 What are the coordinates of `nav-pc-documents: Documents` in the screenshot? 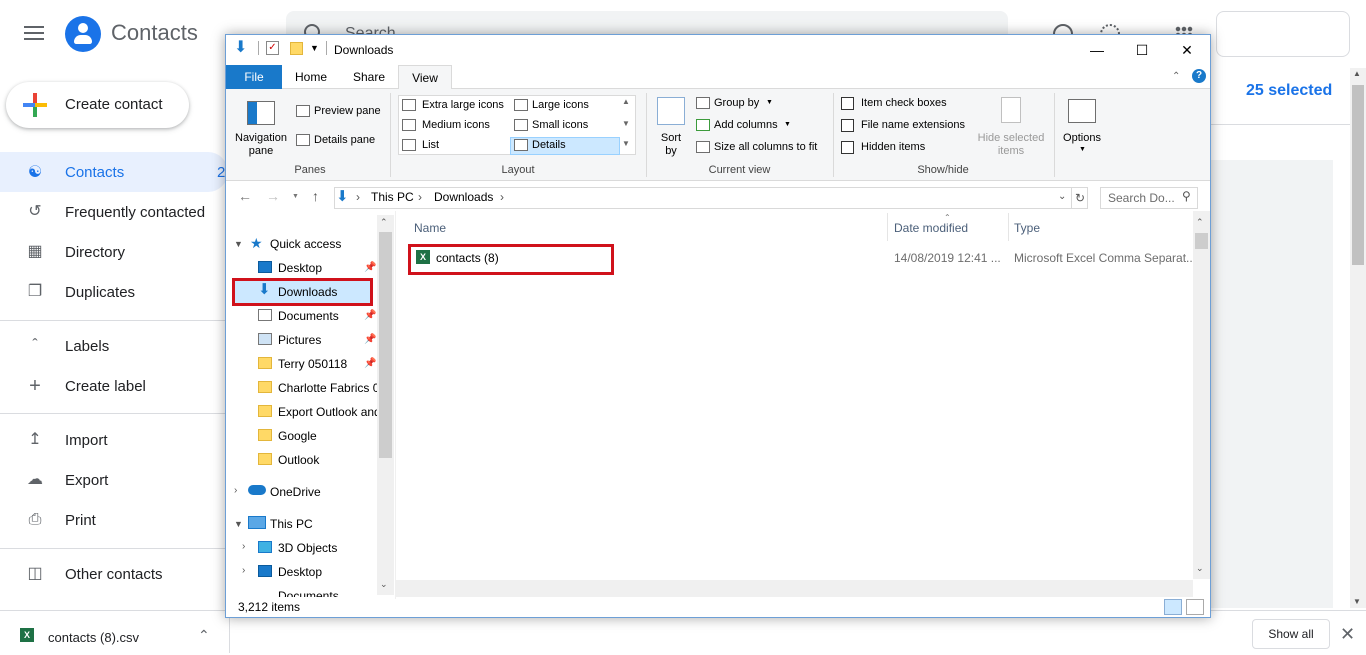 It's located at (308, 593).